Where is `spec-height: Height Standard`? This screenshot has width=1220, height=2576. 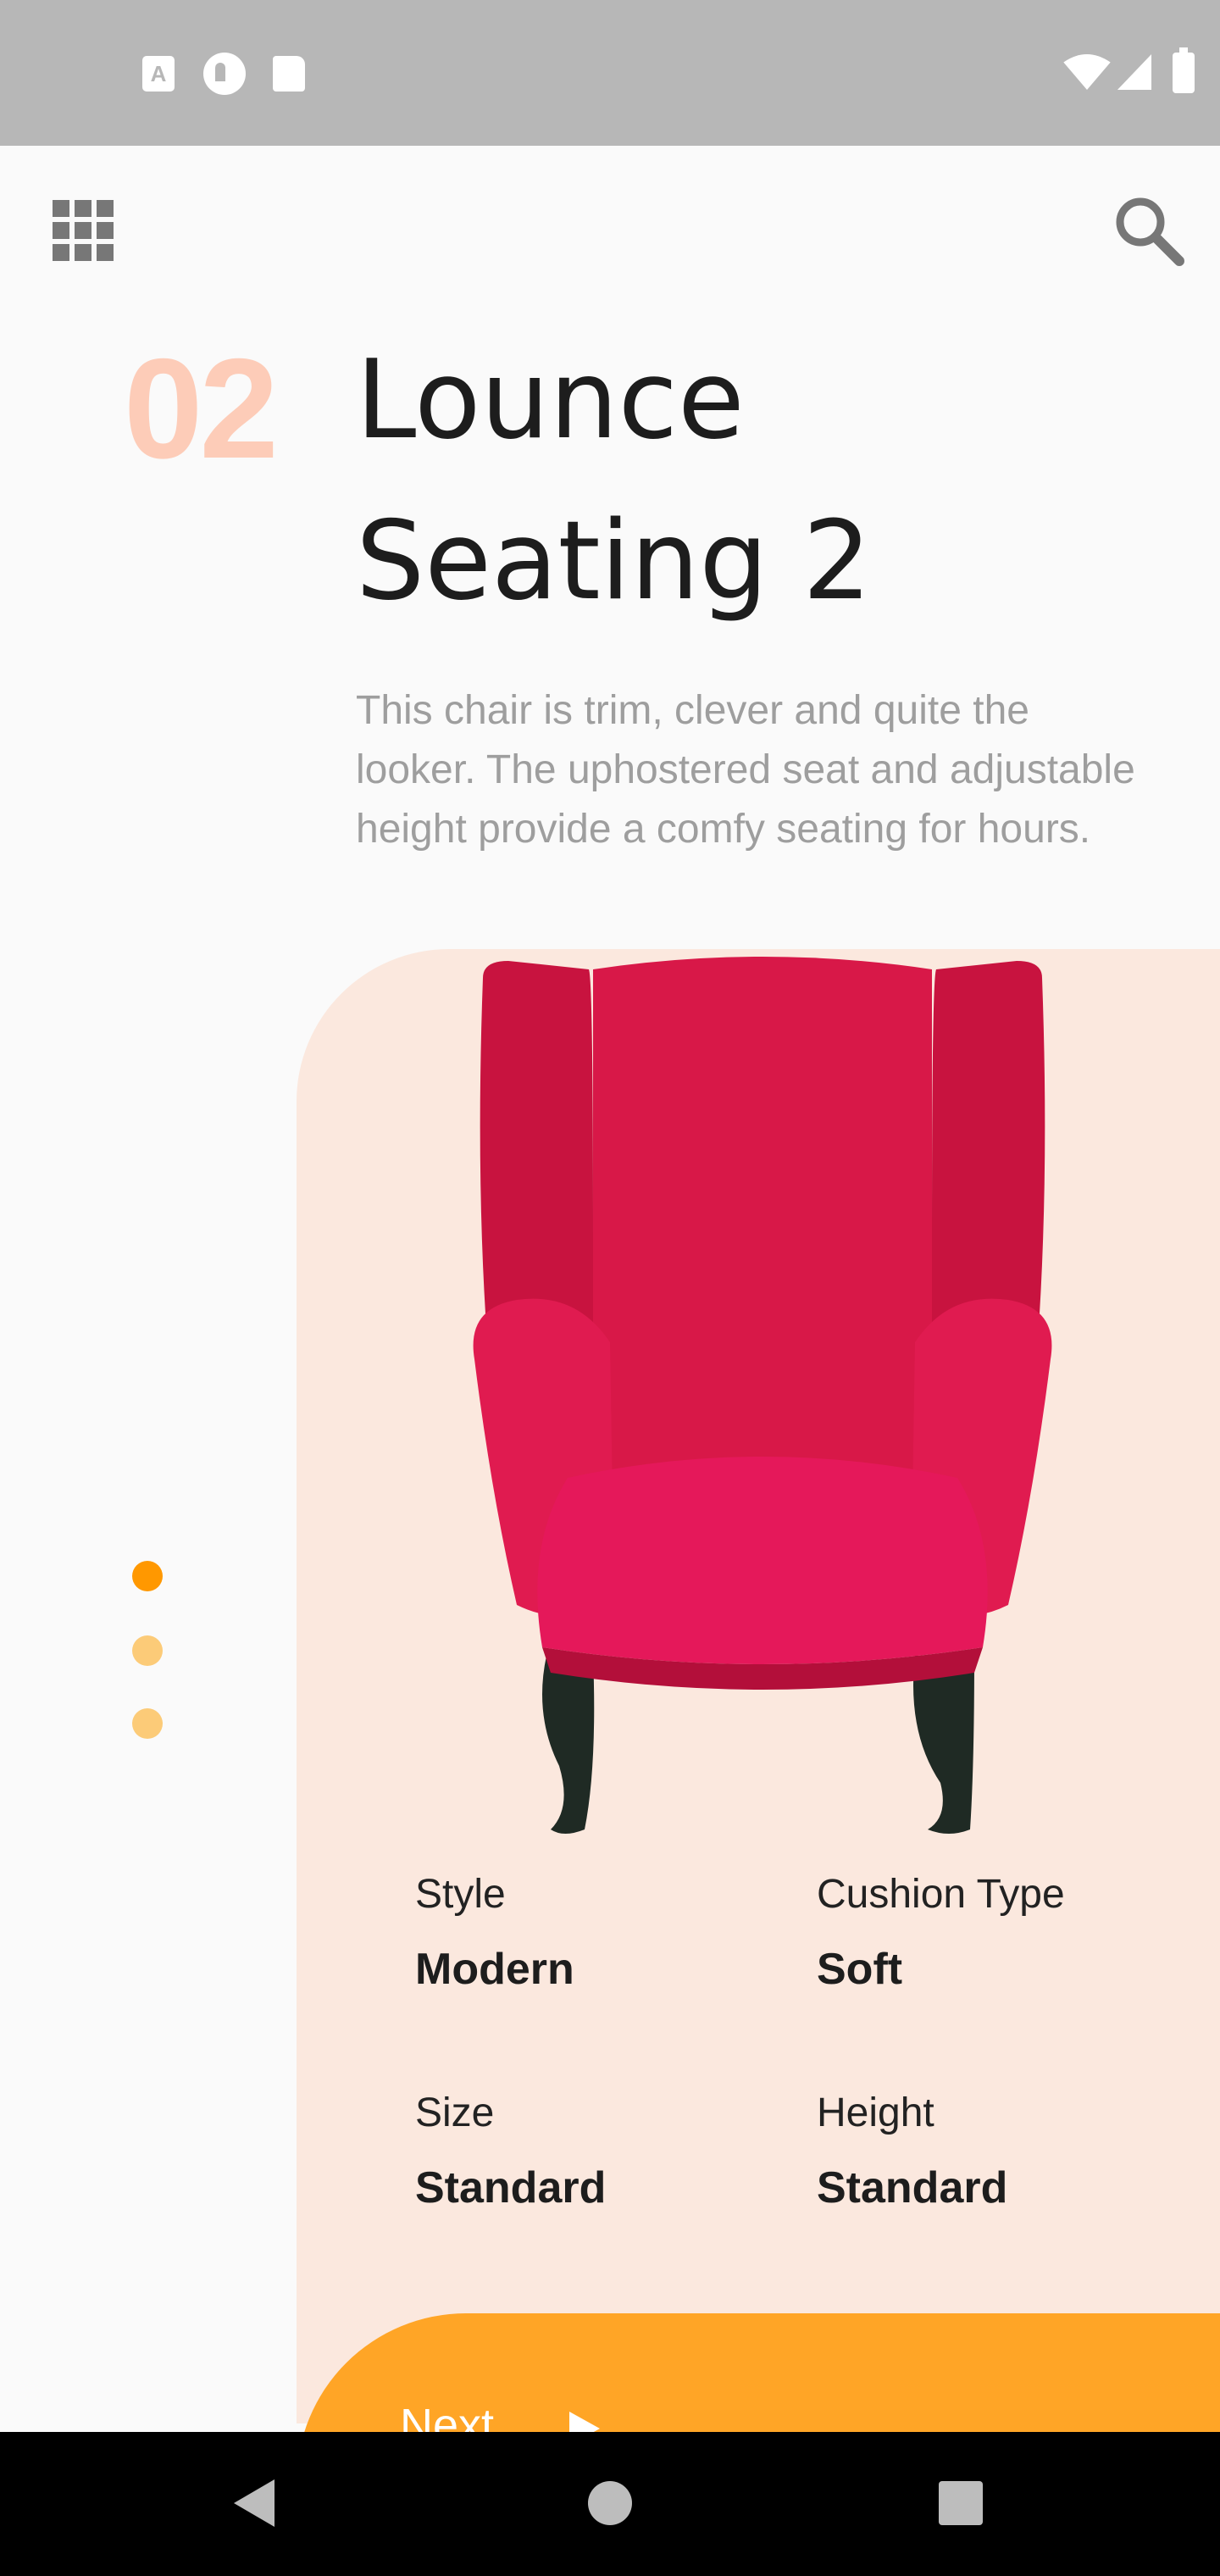 spec-height: Height Standard is located at coordinates (912, 2151).